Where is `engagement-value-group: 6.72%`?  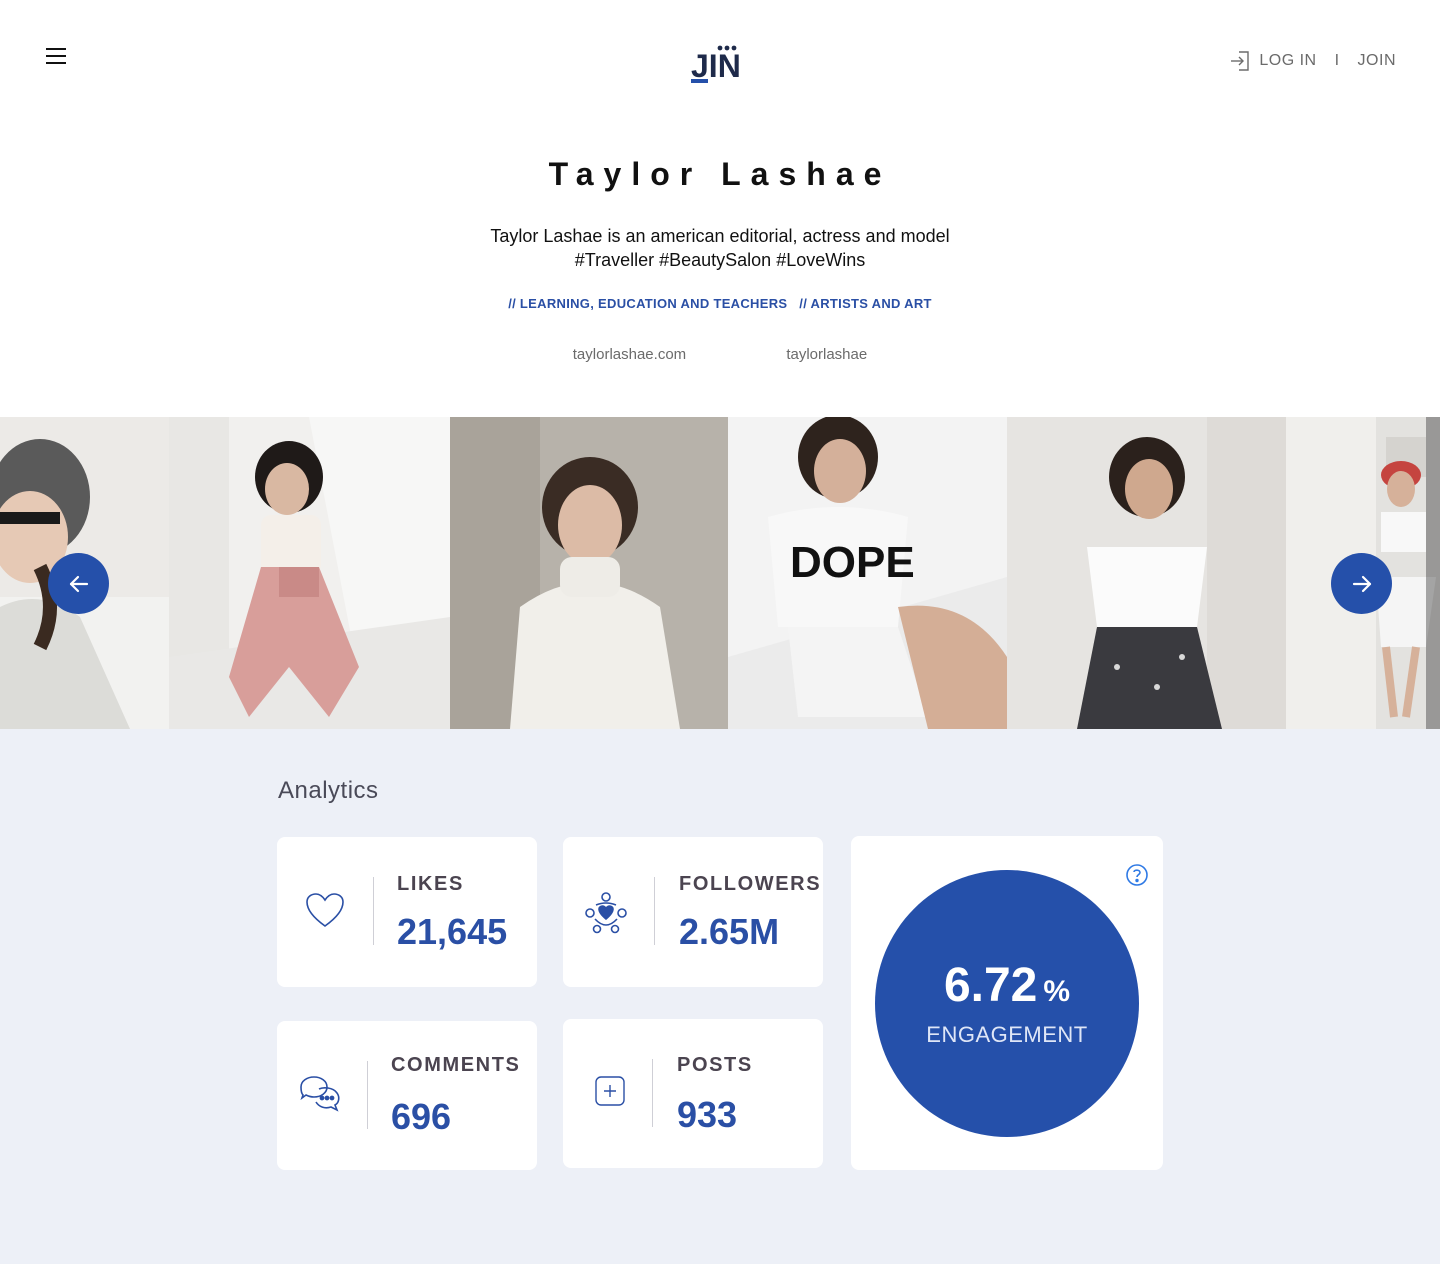 engagement-value-group: 6.72% is located at coordinates (1007, 985).